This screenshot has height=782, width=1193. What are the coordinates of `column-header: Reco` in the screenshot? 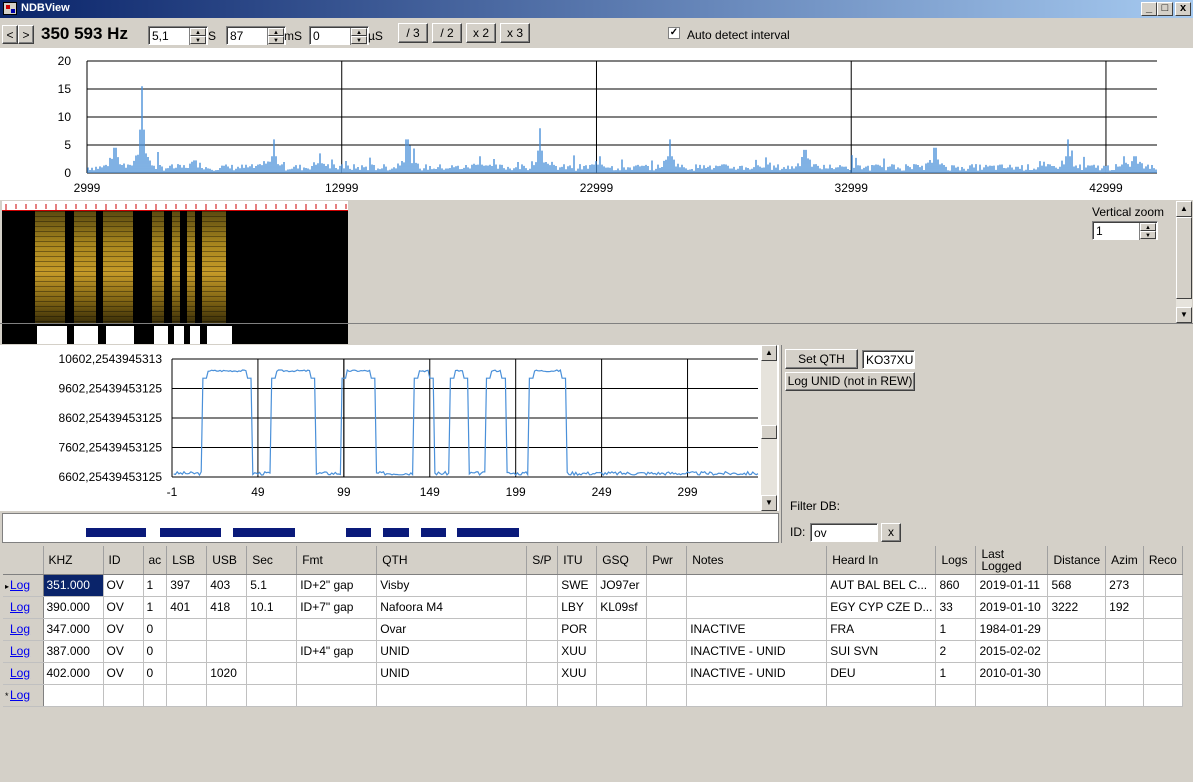 It's located at (1163, 560).